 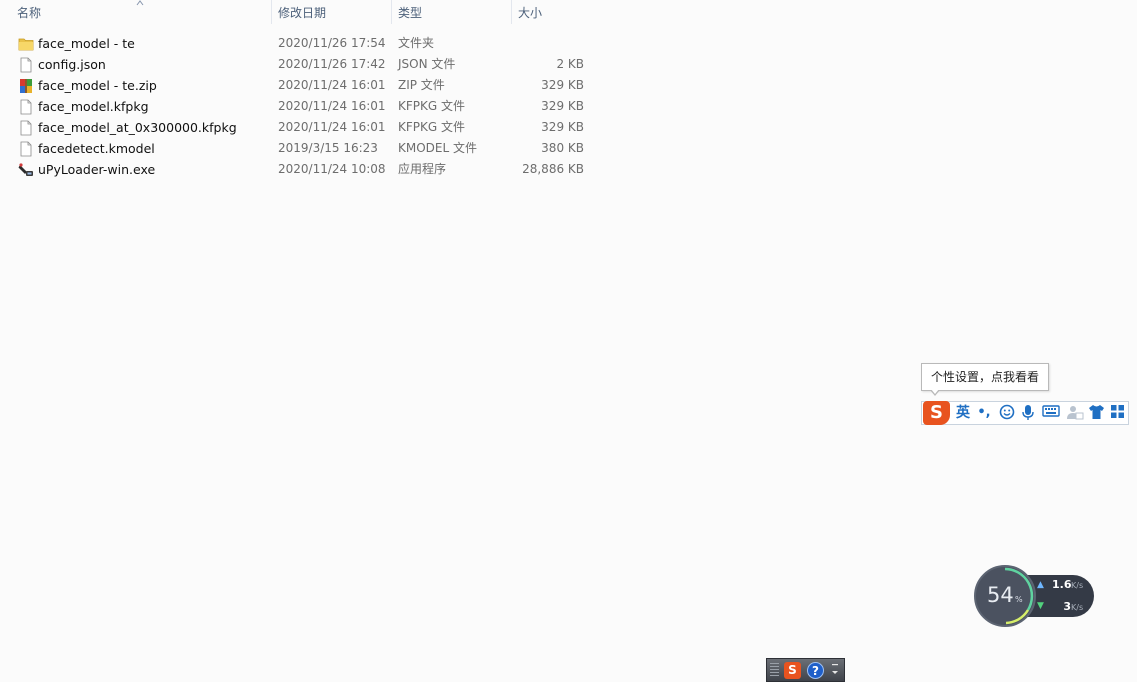 I want to click on toolbox-grid-icon, so click(x=1117, y=413).